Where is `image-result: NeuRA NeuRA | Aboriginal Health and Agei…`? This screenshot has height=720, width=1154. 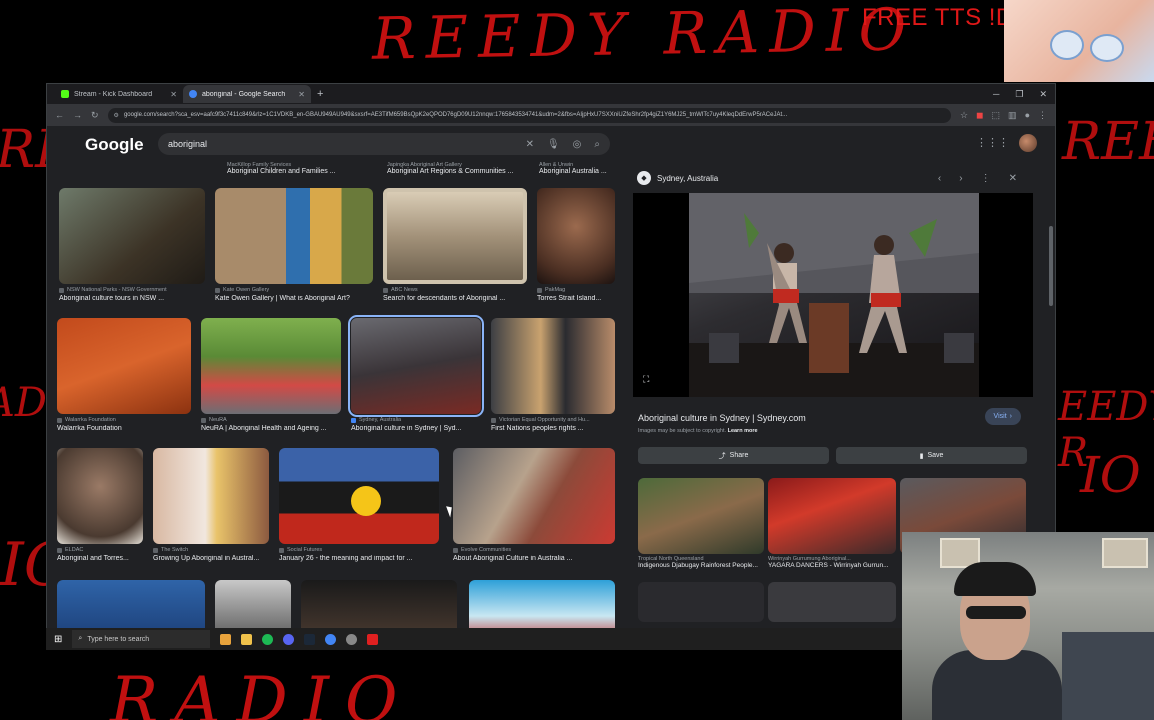 image-result: NeuRA NeuRA | Aboriginal Health and Agei… is located at coordinates (271, 375).